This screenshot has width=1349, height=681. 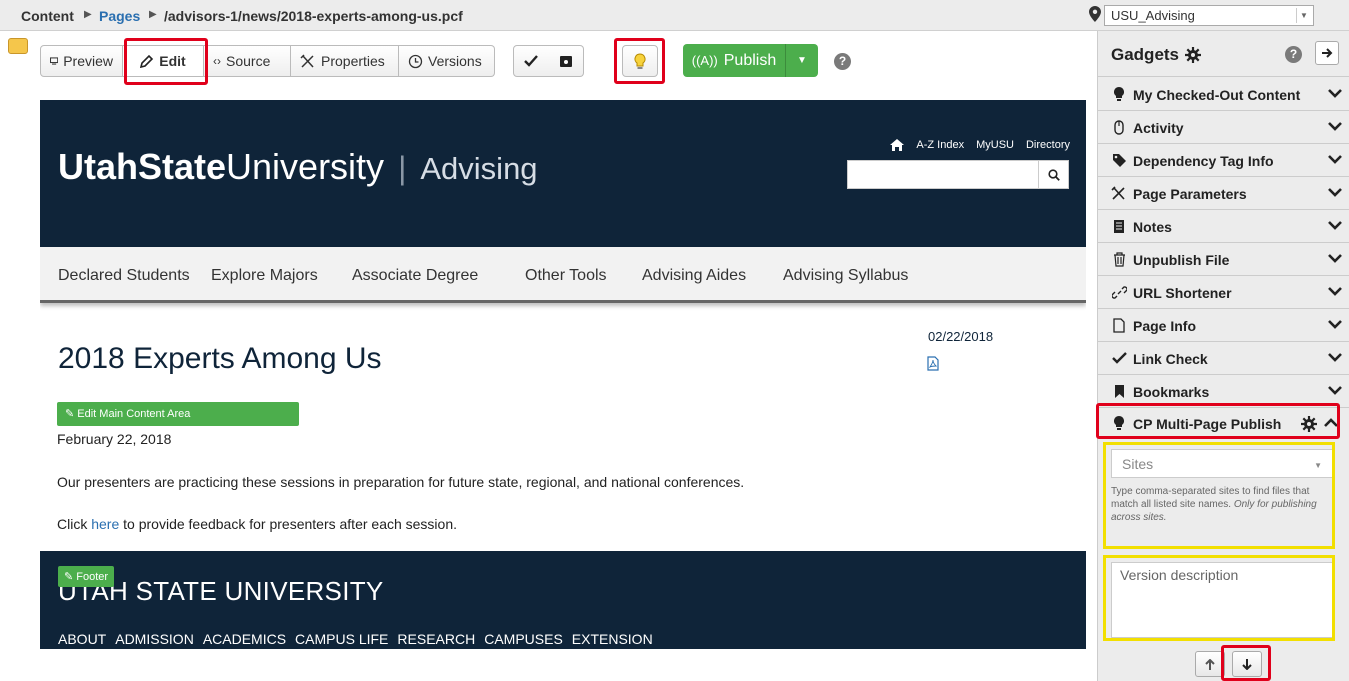 What do you see at coordinates (298, 167) in the screenshot?
I see `site-logo: UtahStateUniversity | Advising` at bounding box center [298, 167].